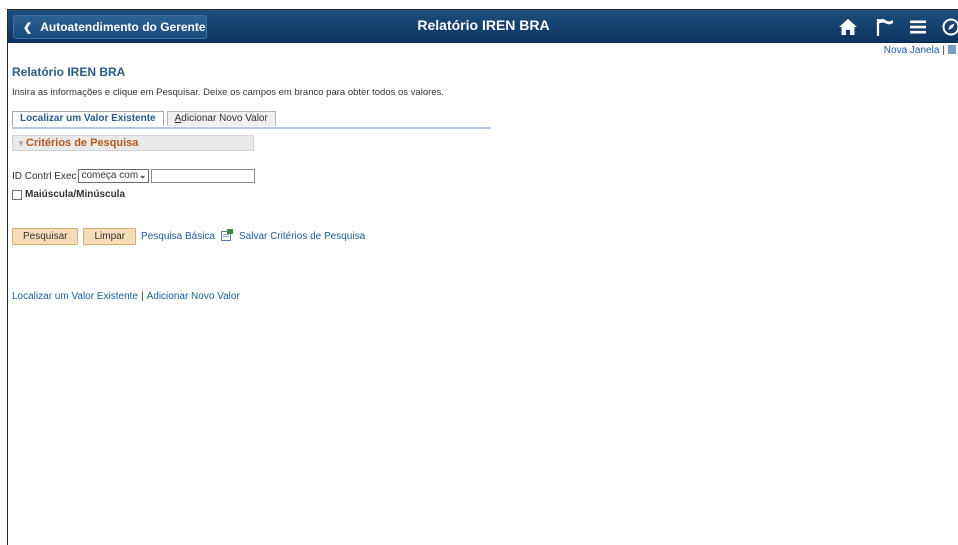 The image size is (958, 545). I want to click on top-links: Nova Janela |, so click(920, 50).